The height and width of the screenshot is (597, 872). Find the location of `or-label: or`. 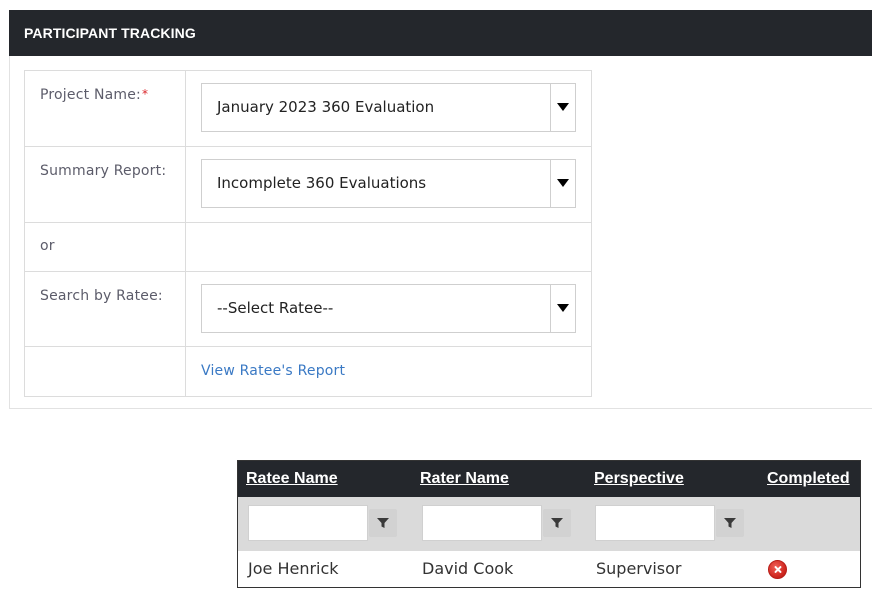

or-label: or is located at coordinates (47, 246).